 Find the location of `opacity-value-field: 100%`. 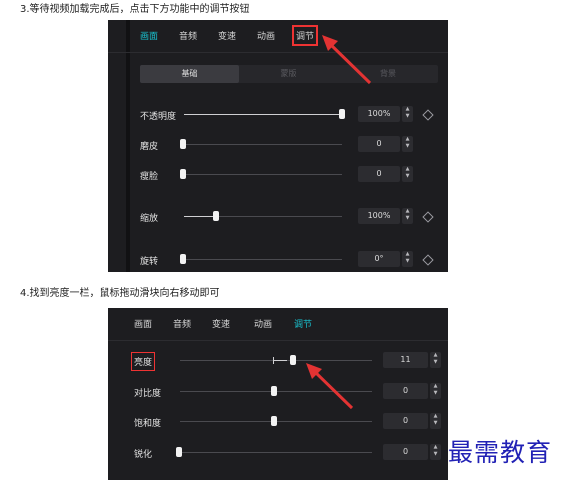

opacity-value-field: 100% is located at coordinates (379, 114).